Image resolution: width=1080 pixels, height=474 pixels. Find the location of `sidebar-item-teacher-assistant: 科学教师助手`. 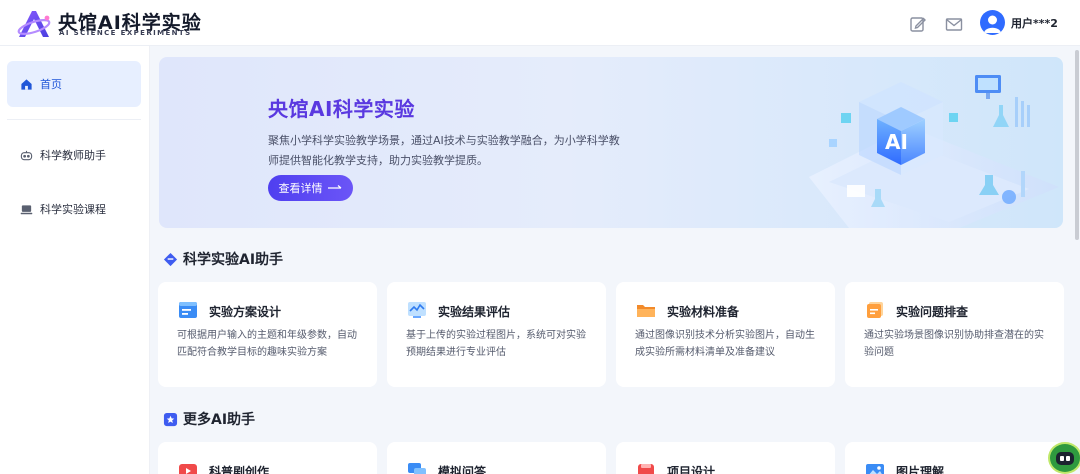

sidebar-item-teacher-assistant: 科学教师助手 is located at coordinates (74, 155).